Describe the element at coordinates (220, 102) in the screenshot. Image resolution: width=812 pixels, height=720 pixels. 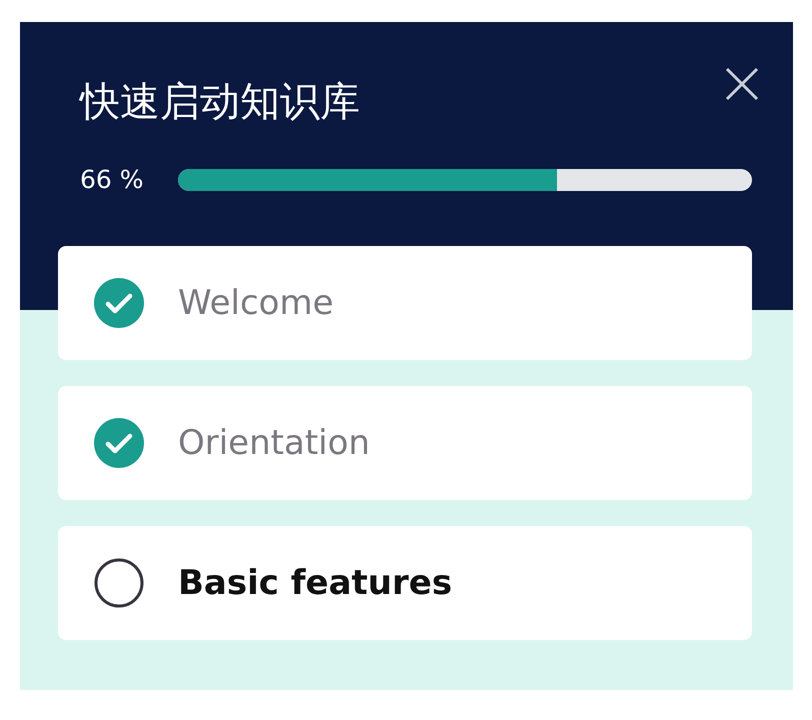
I see `panel-title: 快速启动知识库` at that location.